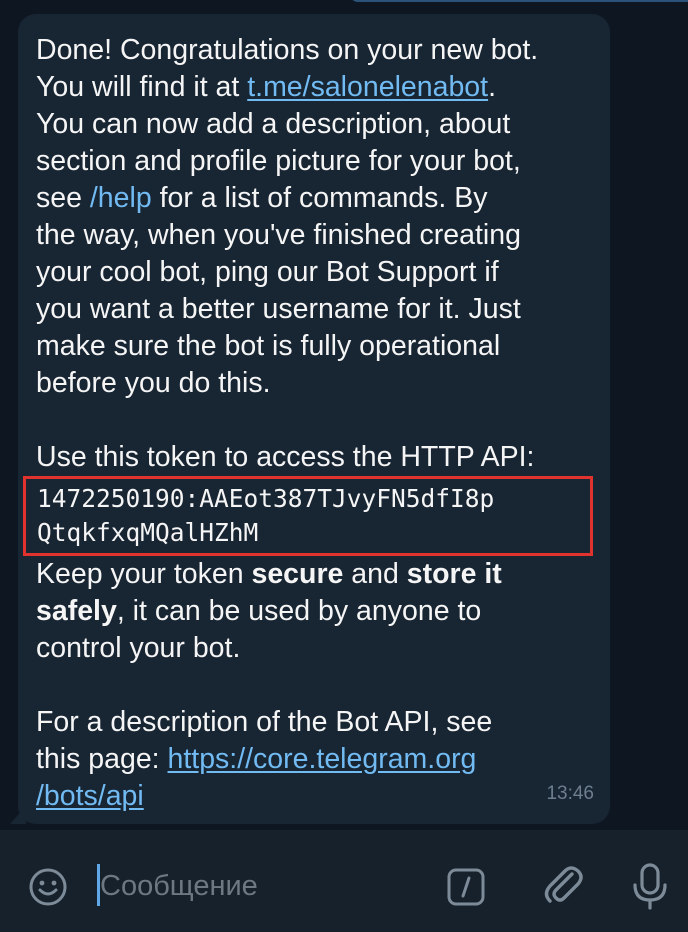  What do you see at coordinates (261, 886) in the screenshot?
I see `message-input` at bounding box center [261, 886].